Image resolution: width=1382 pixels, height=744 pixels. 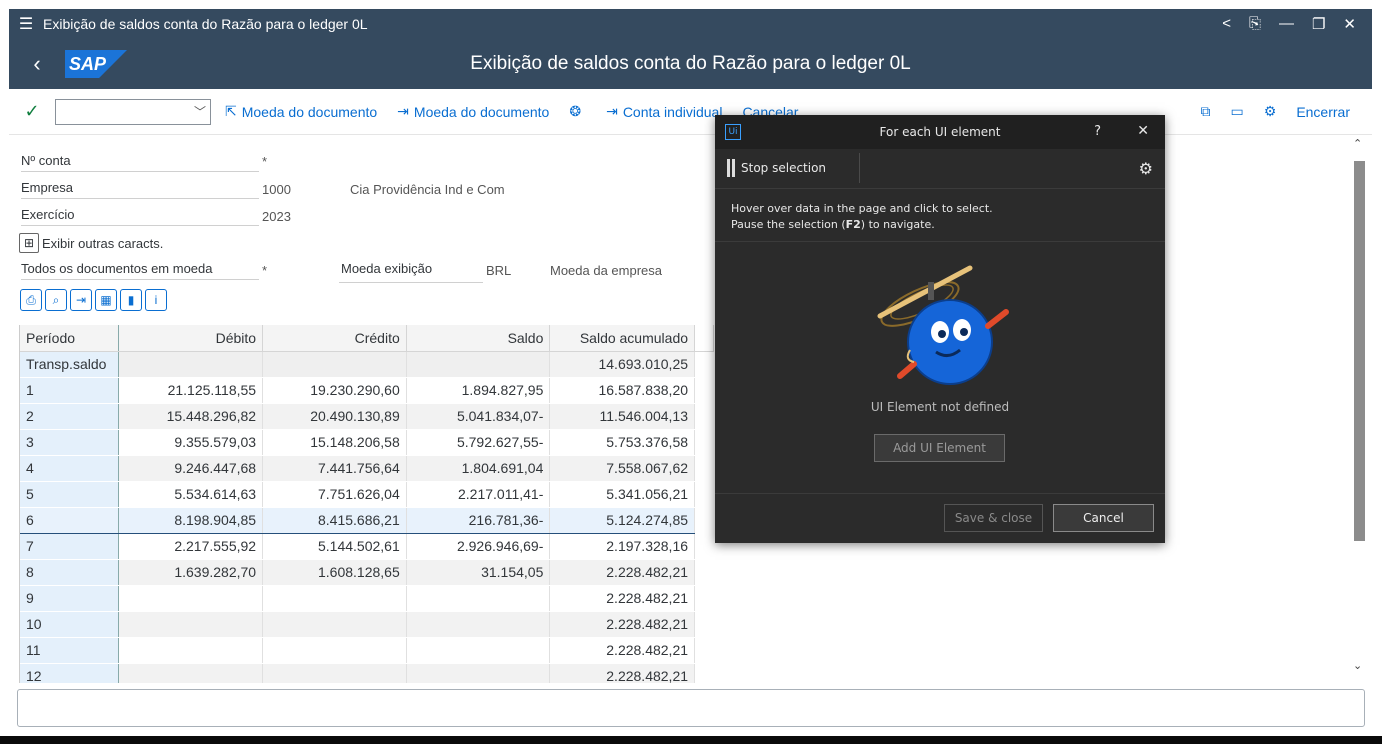 What do you see at coordinates (1357, 143) in the screenshot?
I see `scroll-up-icon: ⌃` at bounding box center [1357, 143].